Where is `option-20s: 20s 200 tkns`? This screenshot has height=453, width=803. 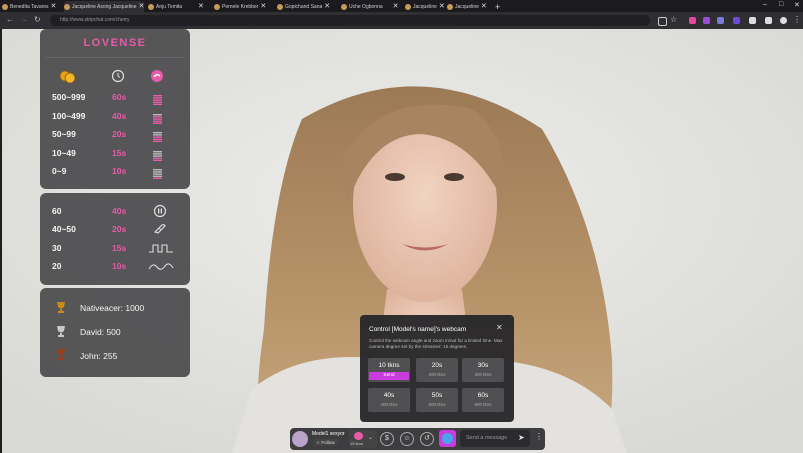 option-20s: 20s 200 tkns is located at coordinates (437, 370).